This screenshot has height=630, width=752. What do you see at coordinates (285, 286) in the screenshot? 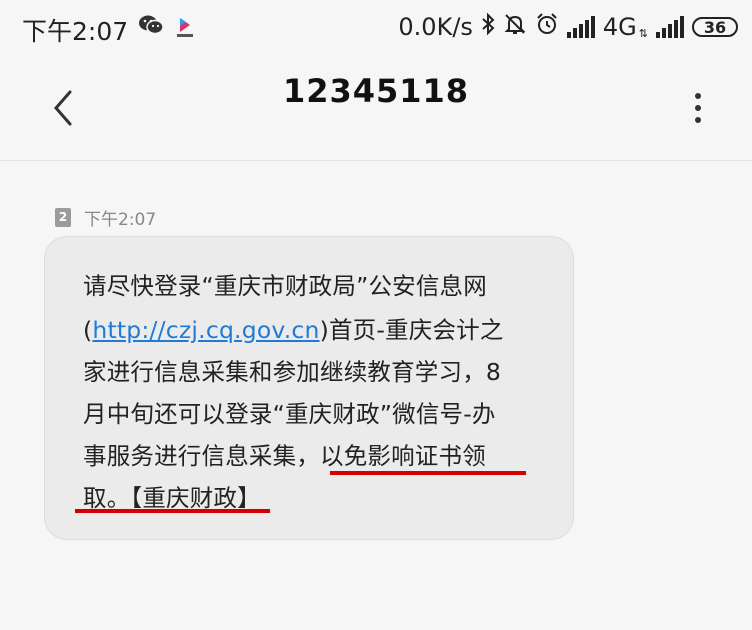
I see `message-line-1: 请尽快登录“重庆市财政局”公安信息网` at bounding box center [285, 286].